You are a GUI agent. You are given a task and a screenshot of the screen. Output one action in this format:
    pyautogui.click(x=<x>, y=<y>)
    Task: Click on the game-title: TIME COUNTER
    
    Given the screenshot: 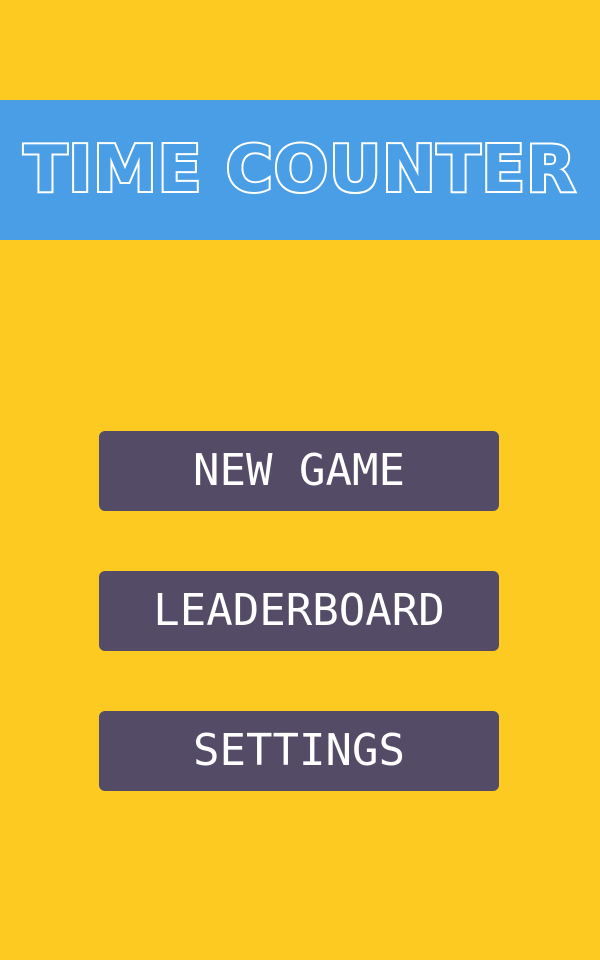 What is the action you would take?
    pyautogui.click(x=300, y=170)
    